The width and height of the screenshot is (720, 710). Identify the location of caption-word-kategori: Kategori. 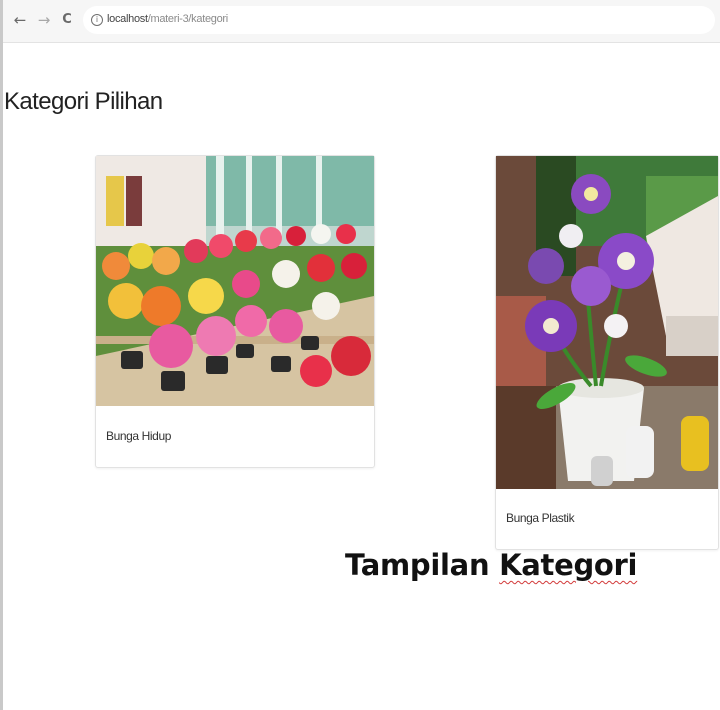
(568, 565).